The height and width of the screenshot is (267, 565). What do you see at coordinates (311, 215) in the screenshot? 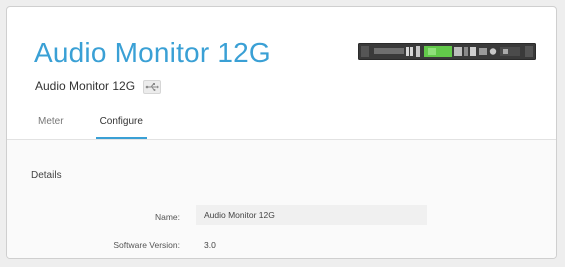
I see `name-field` at bounding box center [311, 215].